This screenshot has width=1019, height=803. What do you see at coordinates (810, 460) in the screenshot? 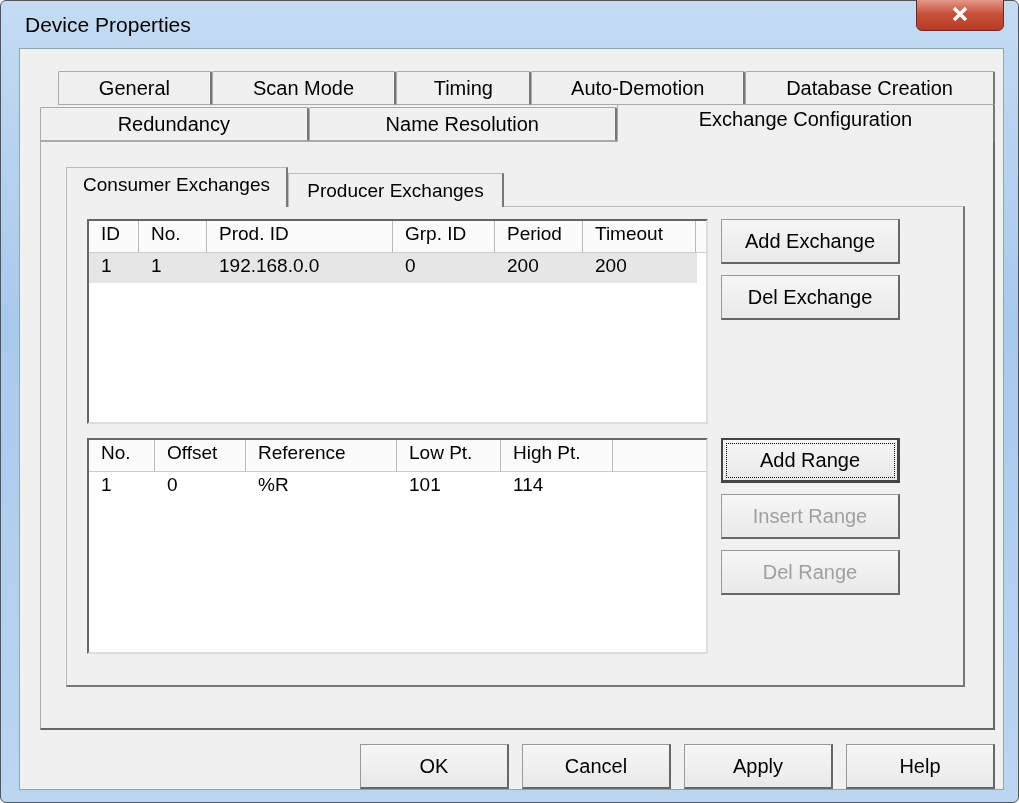
I see `action-button: Add Range` at bounding box center [810, 460].